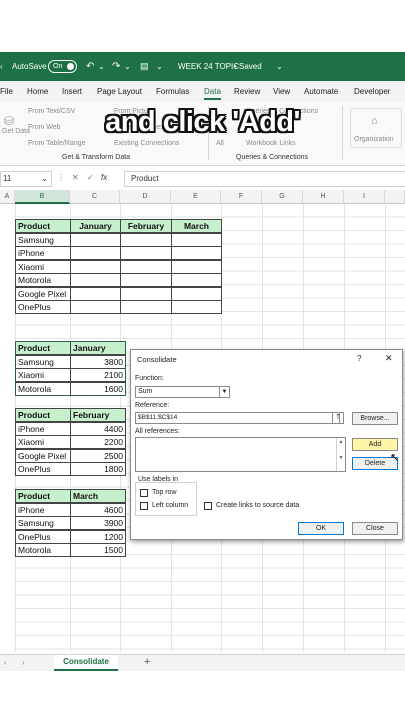 This screenshot has height=720, width=405. I want to click on table-cell: 3800, so click(98, 362).